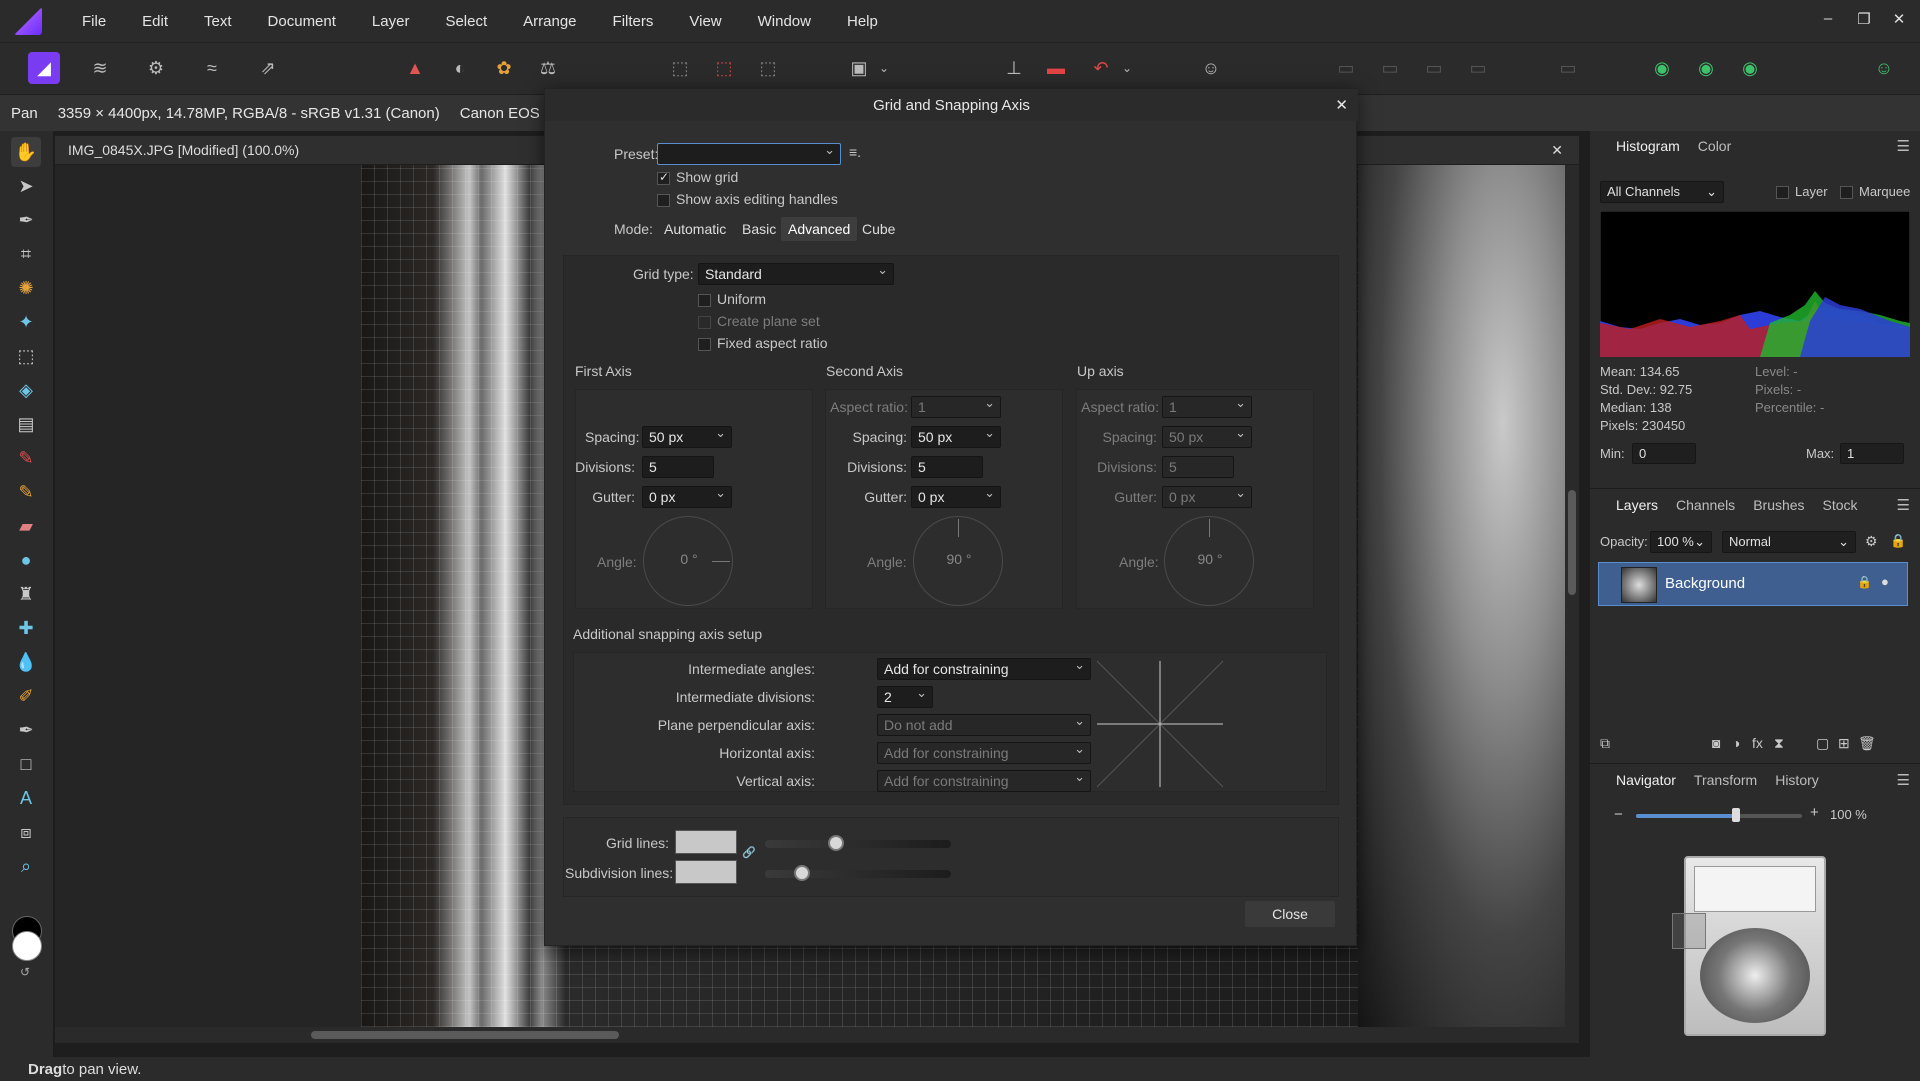 The height and width of the screenshot is (1081, 1920). Describe the element at coordinates (819, 229) in the screenshot. I see `mode-advanced: Advanced` at that location.